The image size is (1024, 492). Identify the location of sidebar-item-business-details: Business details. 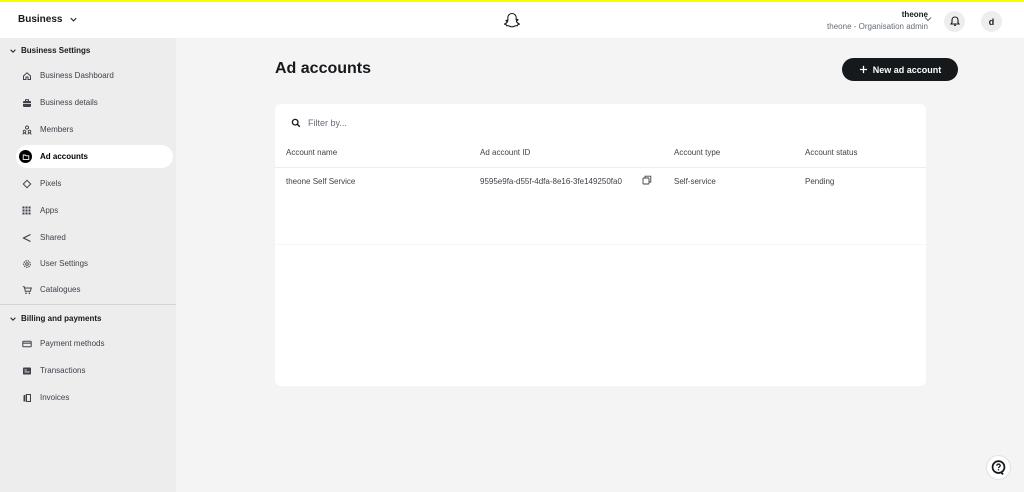
(94, 102).